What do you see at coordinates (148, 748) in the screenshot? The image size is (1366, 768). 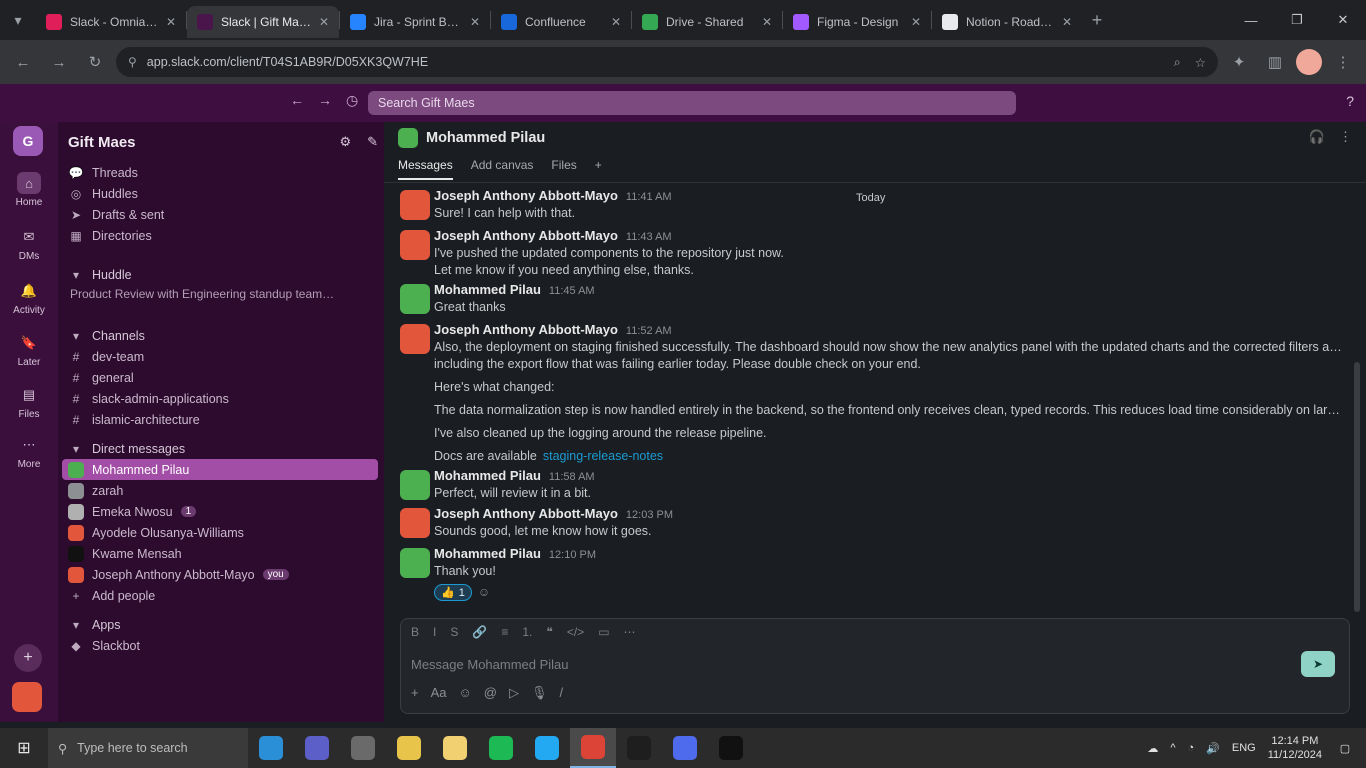 I see `taskbar-search: ⚲ Type here to search` at bounding box center [148, 748].